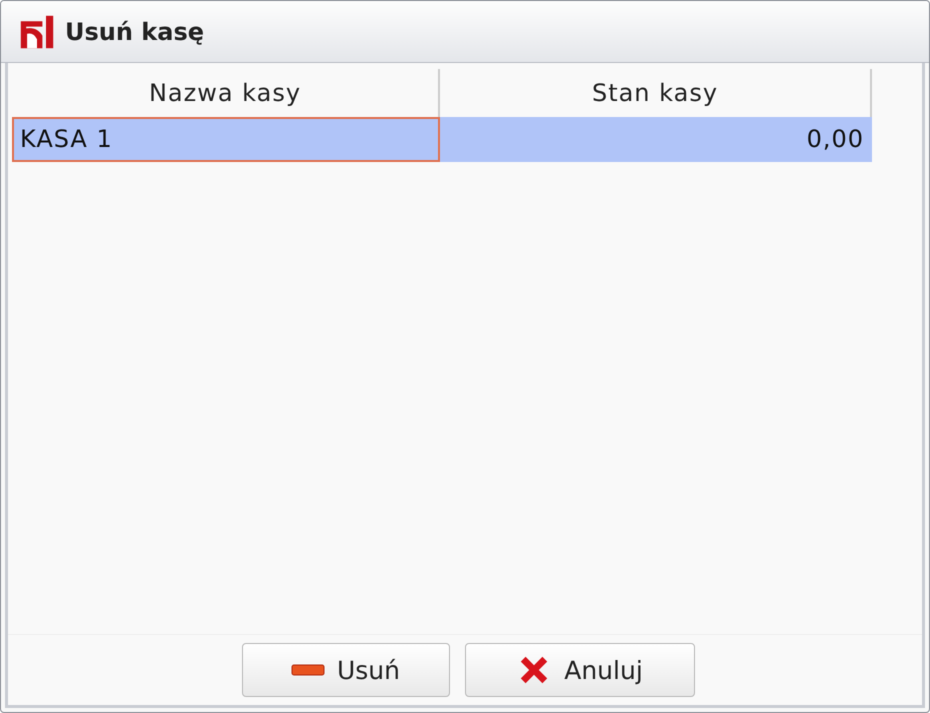  Describe the element at coordinates (134, 32) in the screenshot. I see `window-title: Usuń kasę` at that location.